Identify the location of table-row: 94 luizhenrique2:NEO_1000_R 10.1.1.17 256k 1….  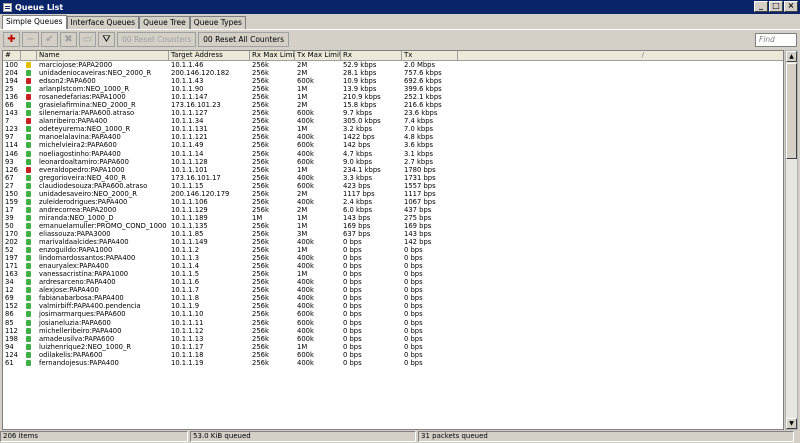
(393, 347).